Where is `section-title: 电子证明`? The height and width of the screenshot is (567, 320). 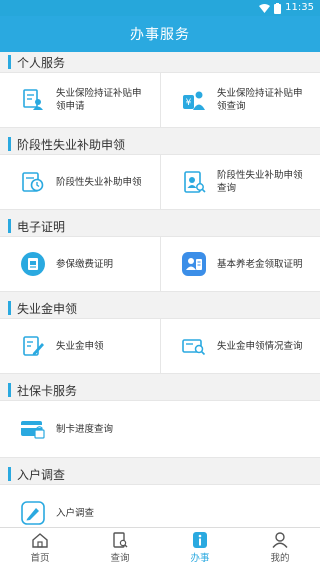
section-title: 电子证明 is located at coordinates (41, 226).